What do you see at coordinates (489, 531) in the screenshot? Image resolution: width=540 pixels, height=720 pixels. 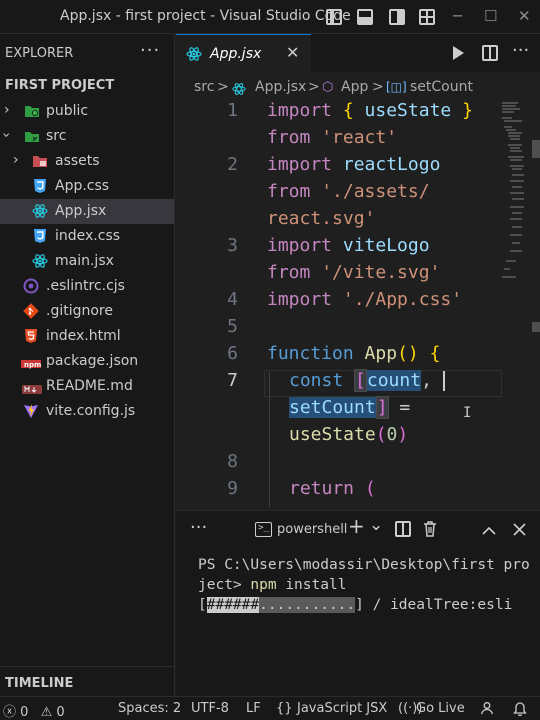 I see `maximize-panel-icon` at bounding box center [489, 531].